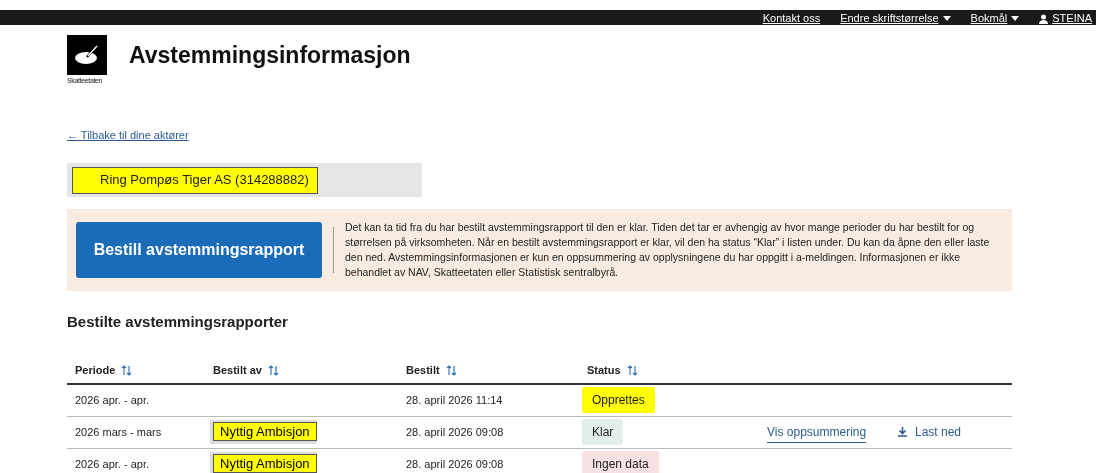 Image resolution: width=1096 pixels, height=473 pixels. What do you see at coordinates (195, 180) in the screenshot?
I see `organization-name: Ring Pompøs Tiger AS (314288882)` at bounding box center [195, 180].